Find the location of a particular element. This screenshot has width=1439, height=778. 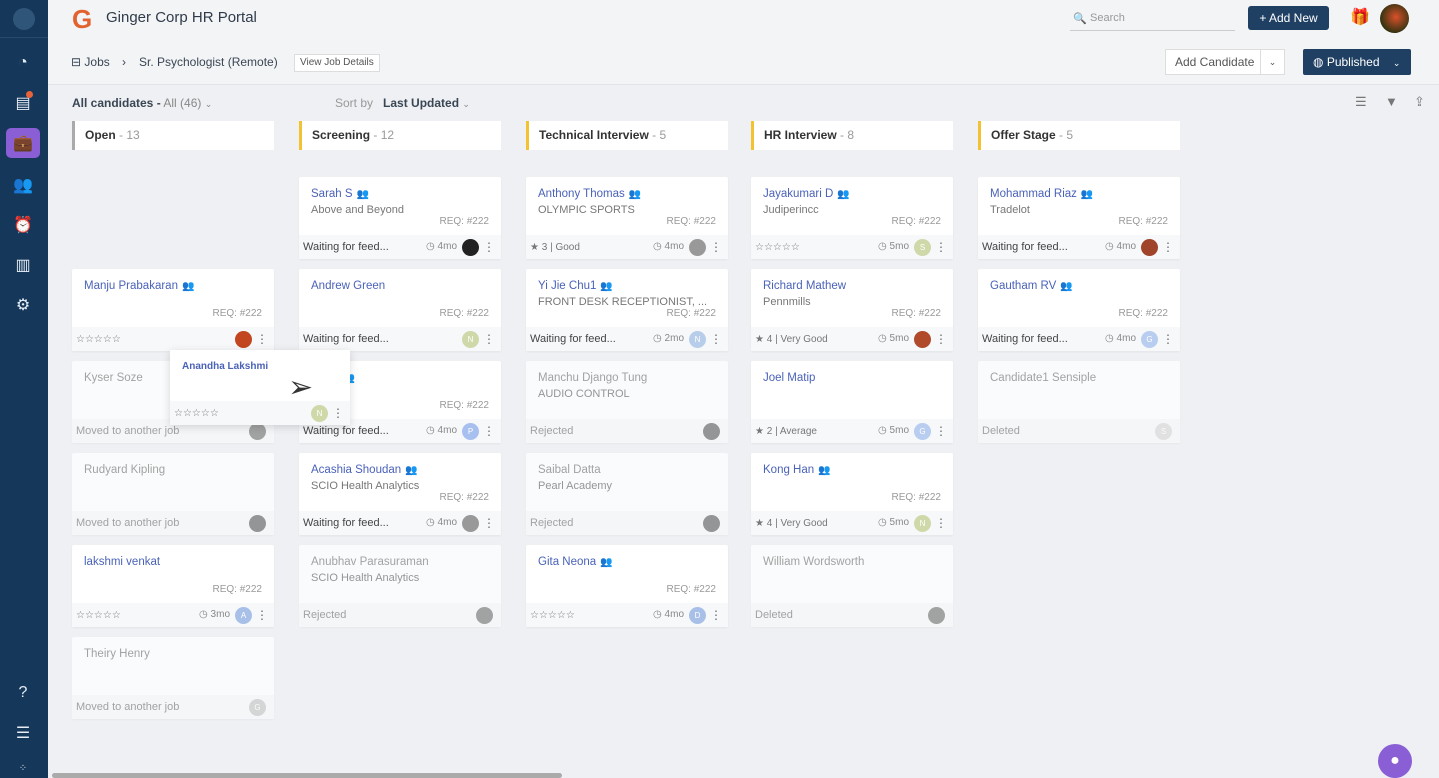

candidate-card: Saibal Datta Pearl Academy Rejected is located at coordinates (627, 494).